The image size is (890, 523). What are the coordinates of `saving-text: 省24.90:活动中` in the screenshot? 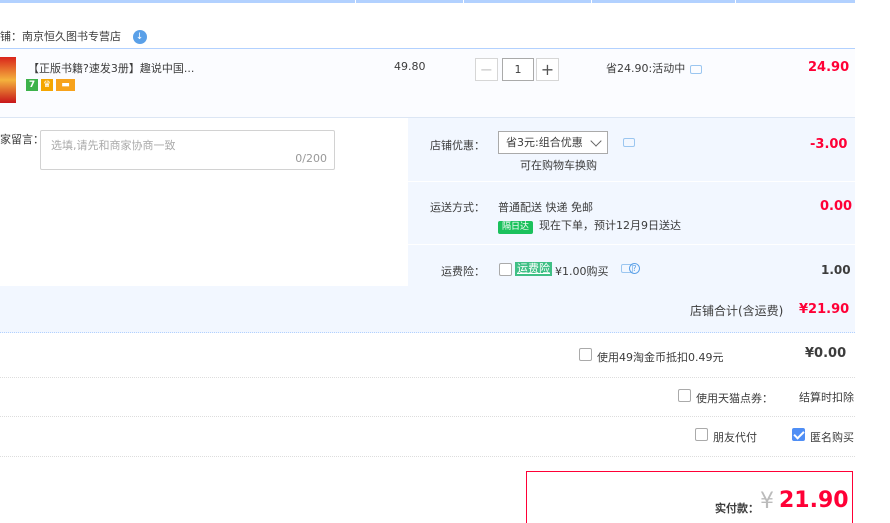 It's located at (646, 68).